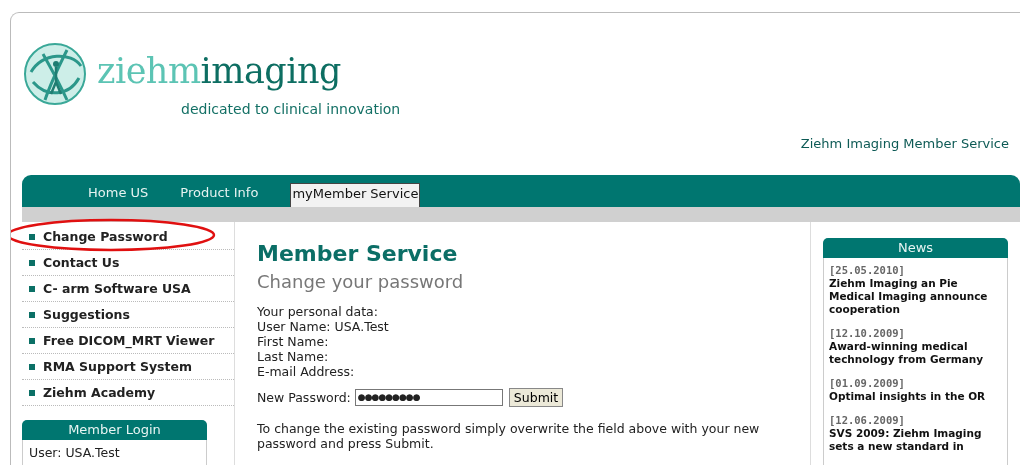 This screenshot has width=1020, height=465. I want to click on nav-tab: myMember Service, so click(355, 195).